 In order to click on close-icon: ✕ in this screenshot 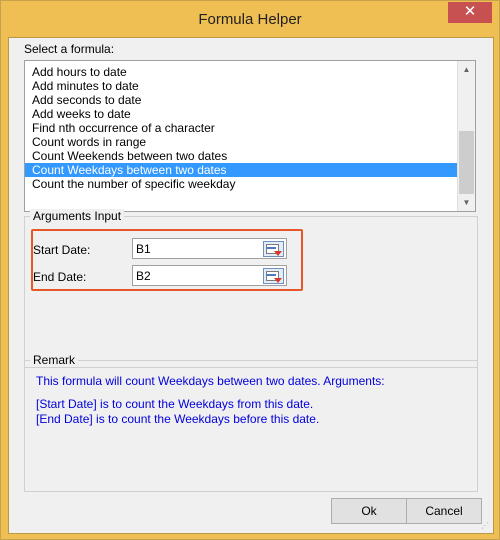, I will do `click(470, 11)`.